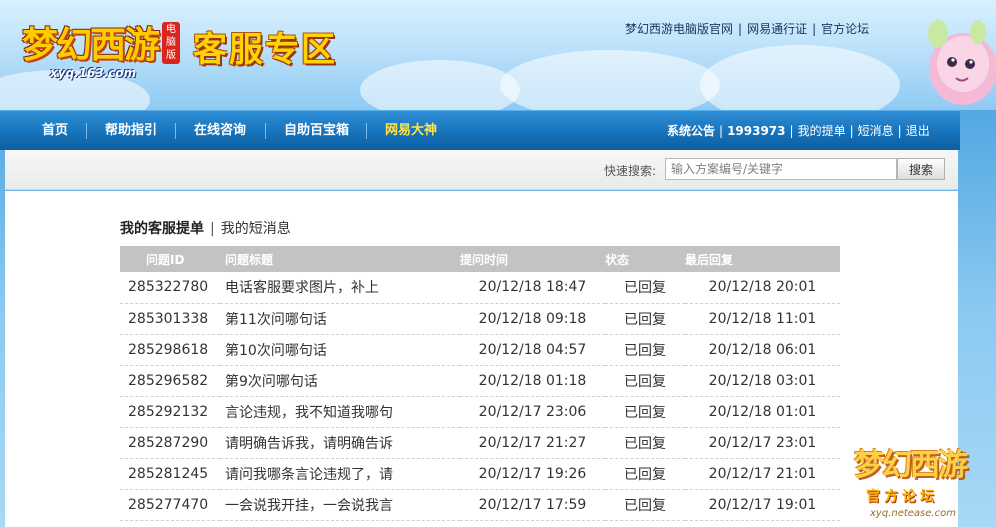 The height and width of the screenshot is (527, 996). What do you see at coordinates (645, 259) in the screenshot?
I see `header-status: 状态` at bounding box center [645, 259].